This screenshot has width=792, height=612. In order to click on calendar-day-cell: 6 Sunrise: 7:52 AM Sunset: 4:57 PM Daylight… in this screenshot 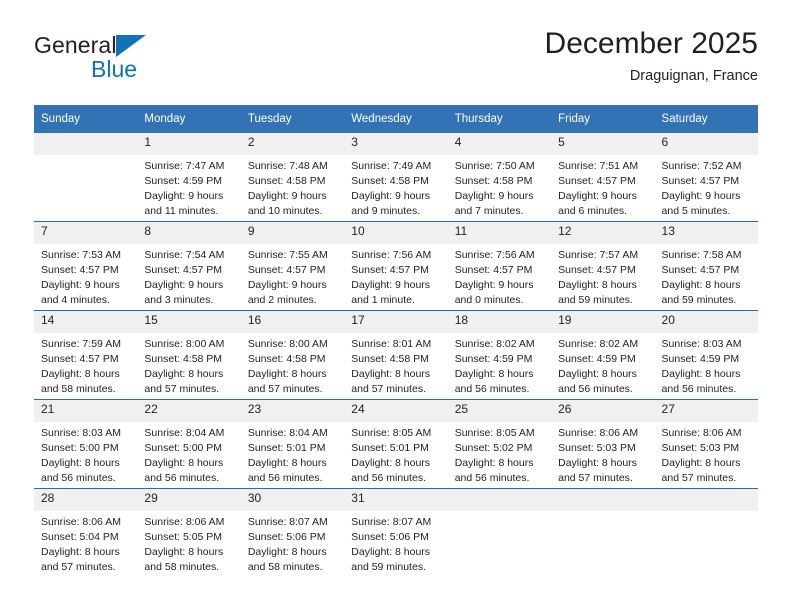, I will do `click(706, 177)`.